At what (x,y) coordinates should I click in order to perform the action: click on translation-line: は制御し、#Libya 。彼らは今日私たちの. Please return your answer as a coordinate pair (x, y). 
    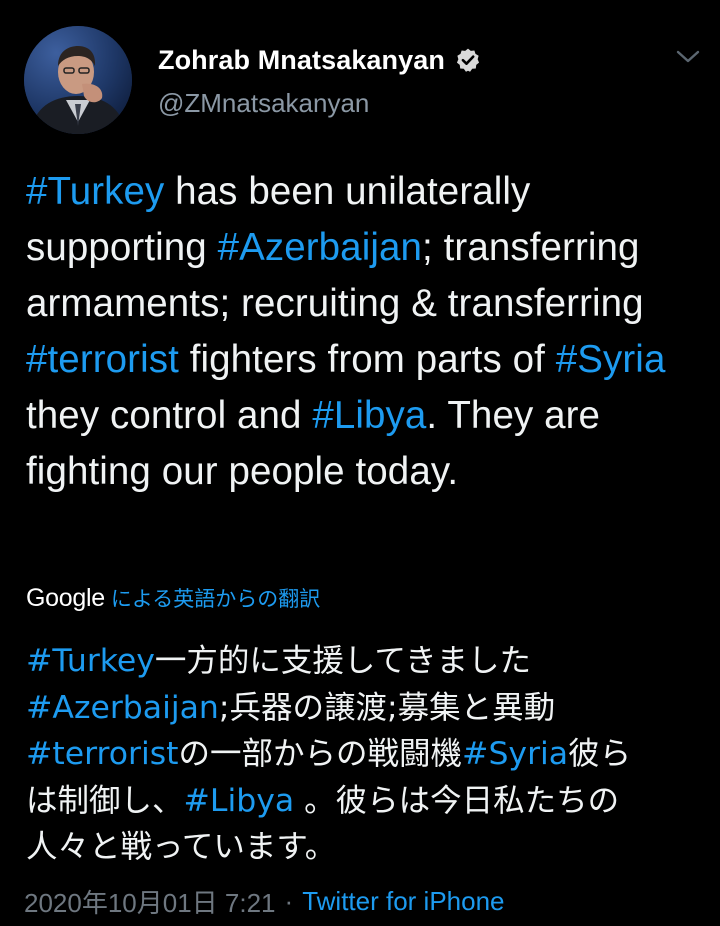
    Looking at the image, I should click on (361, 801).